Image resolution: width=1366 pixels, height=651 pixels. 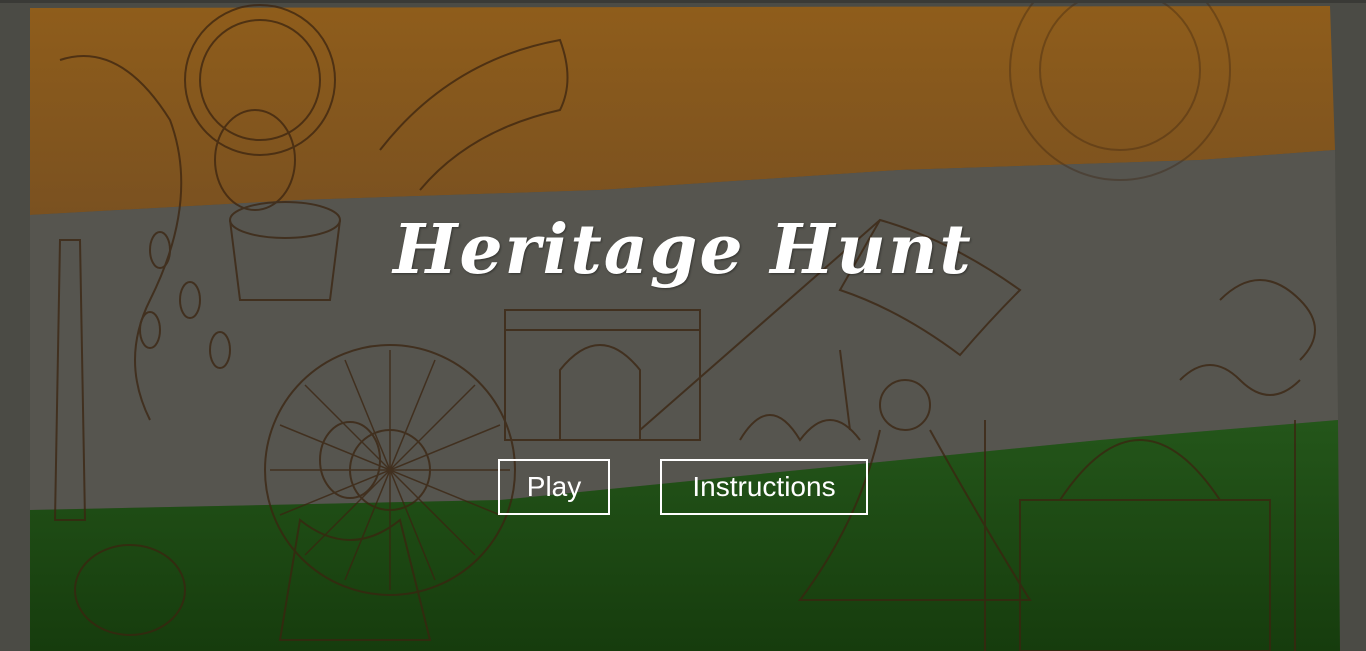 I want to click on game-title: Heritage Hunt, so click(x=683, y=250).